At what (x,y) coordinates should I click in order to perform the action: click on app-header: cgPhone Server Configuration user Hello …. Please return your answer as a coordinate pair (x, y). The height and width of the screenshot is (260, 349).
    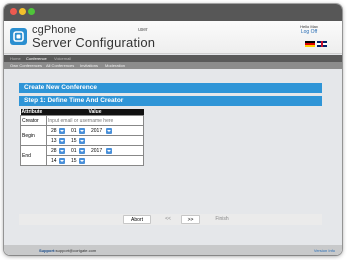
    Looking at the image, I should click on (173, 37).